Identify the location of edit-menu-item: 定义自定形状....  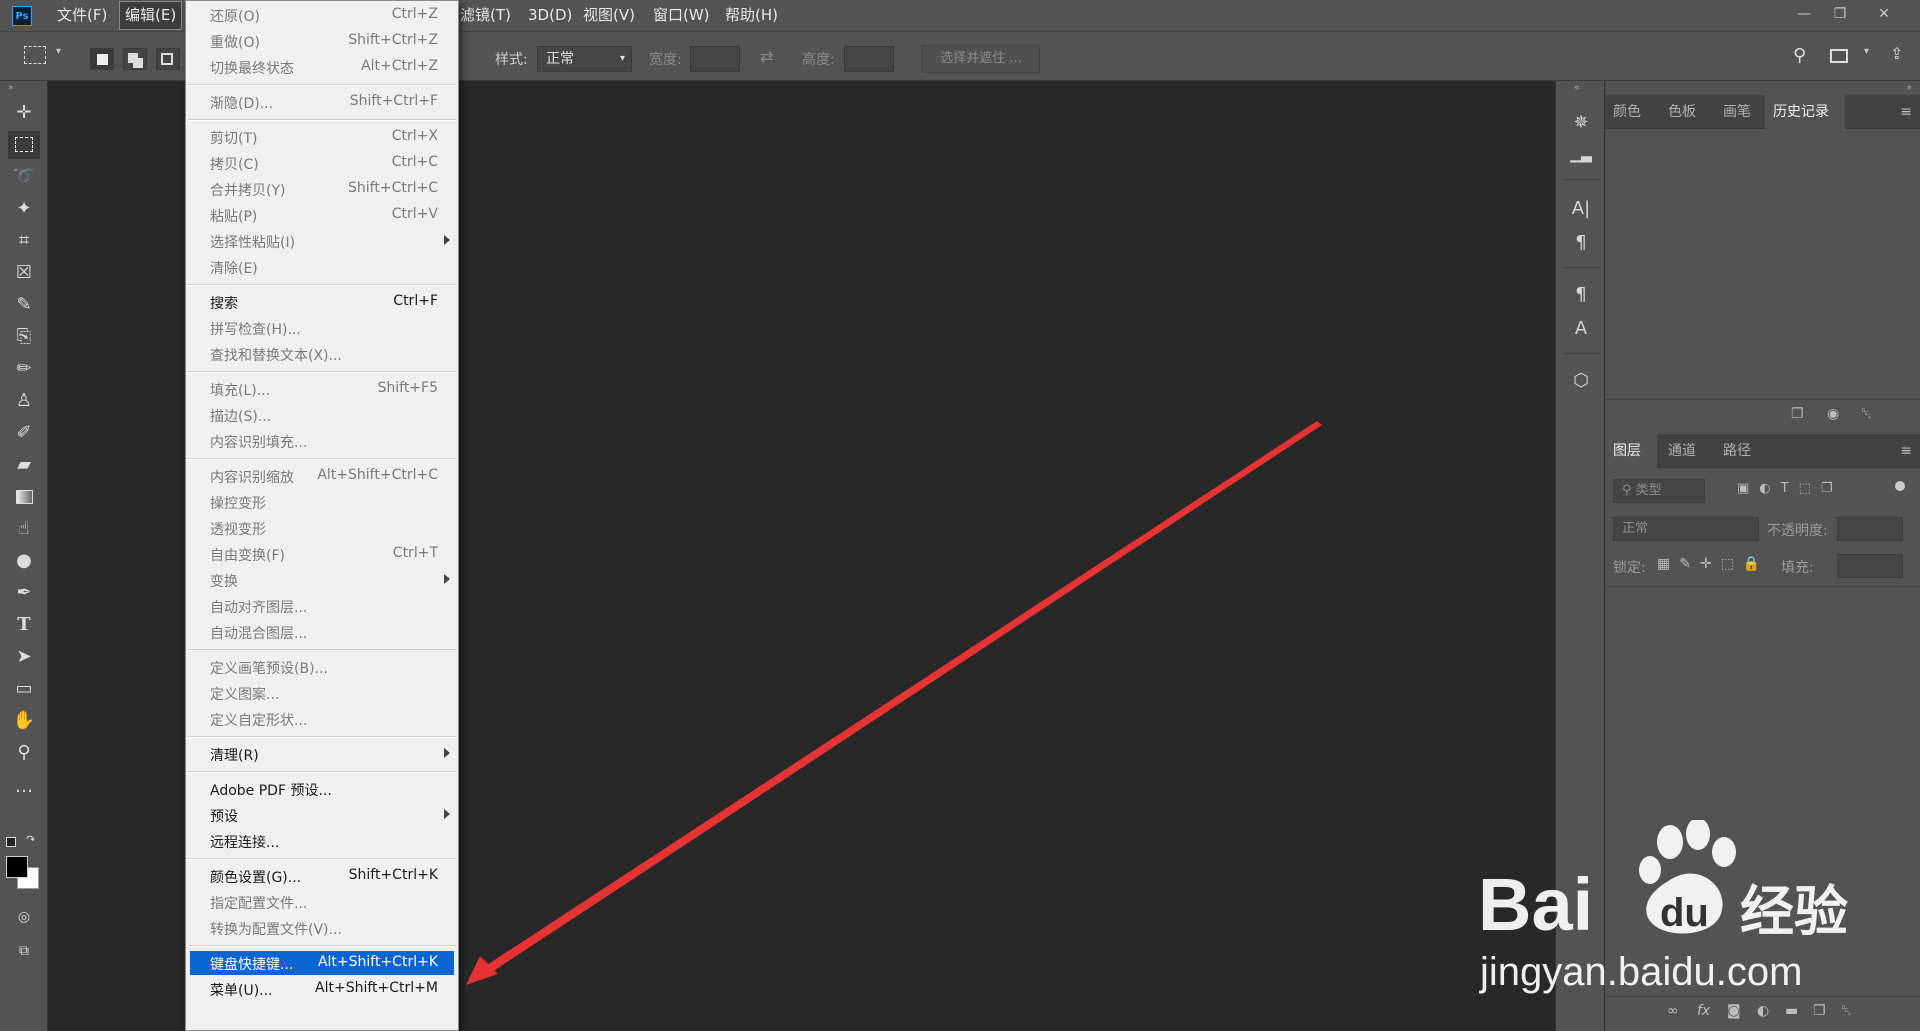
(322, 719).